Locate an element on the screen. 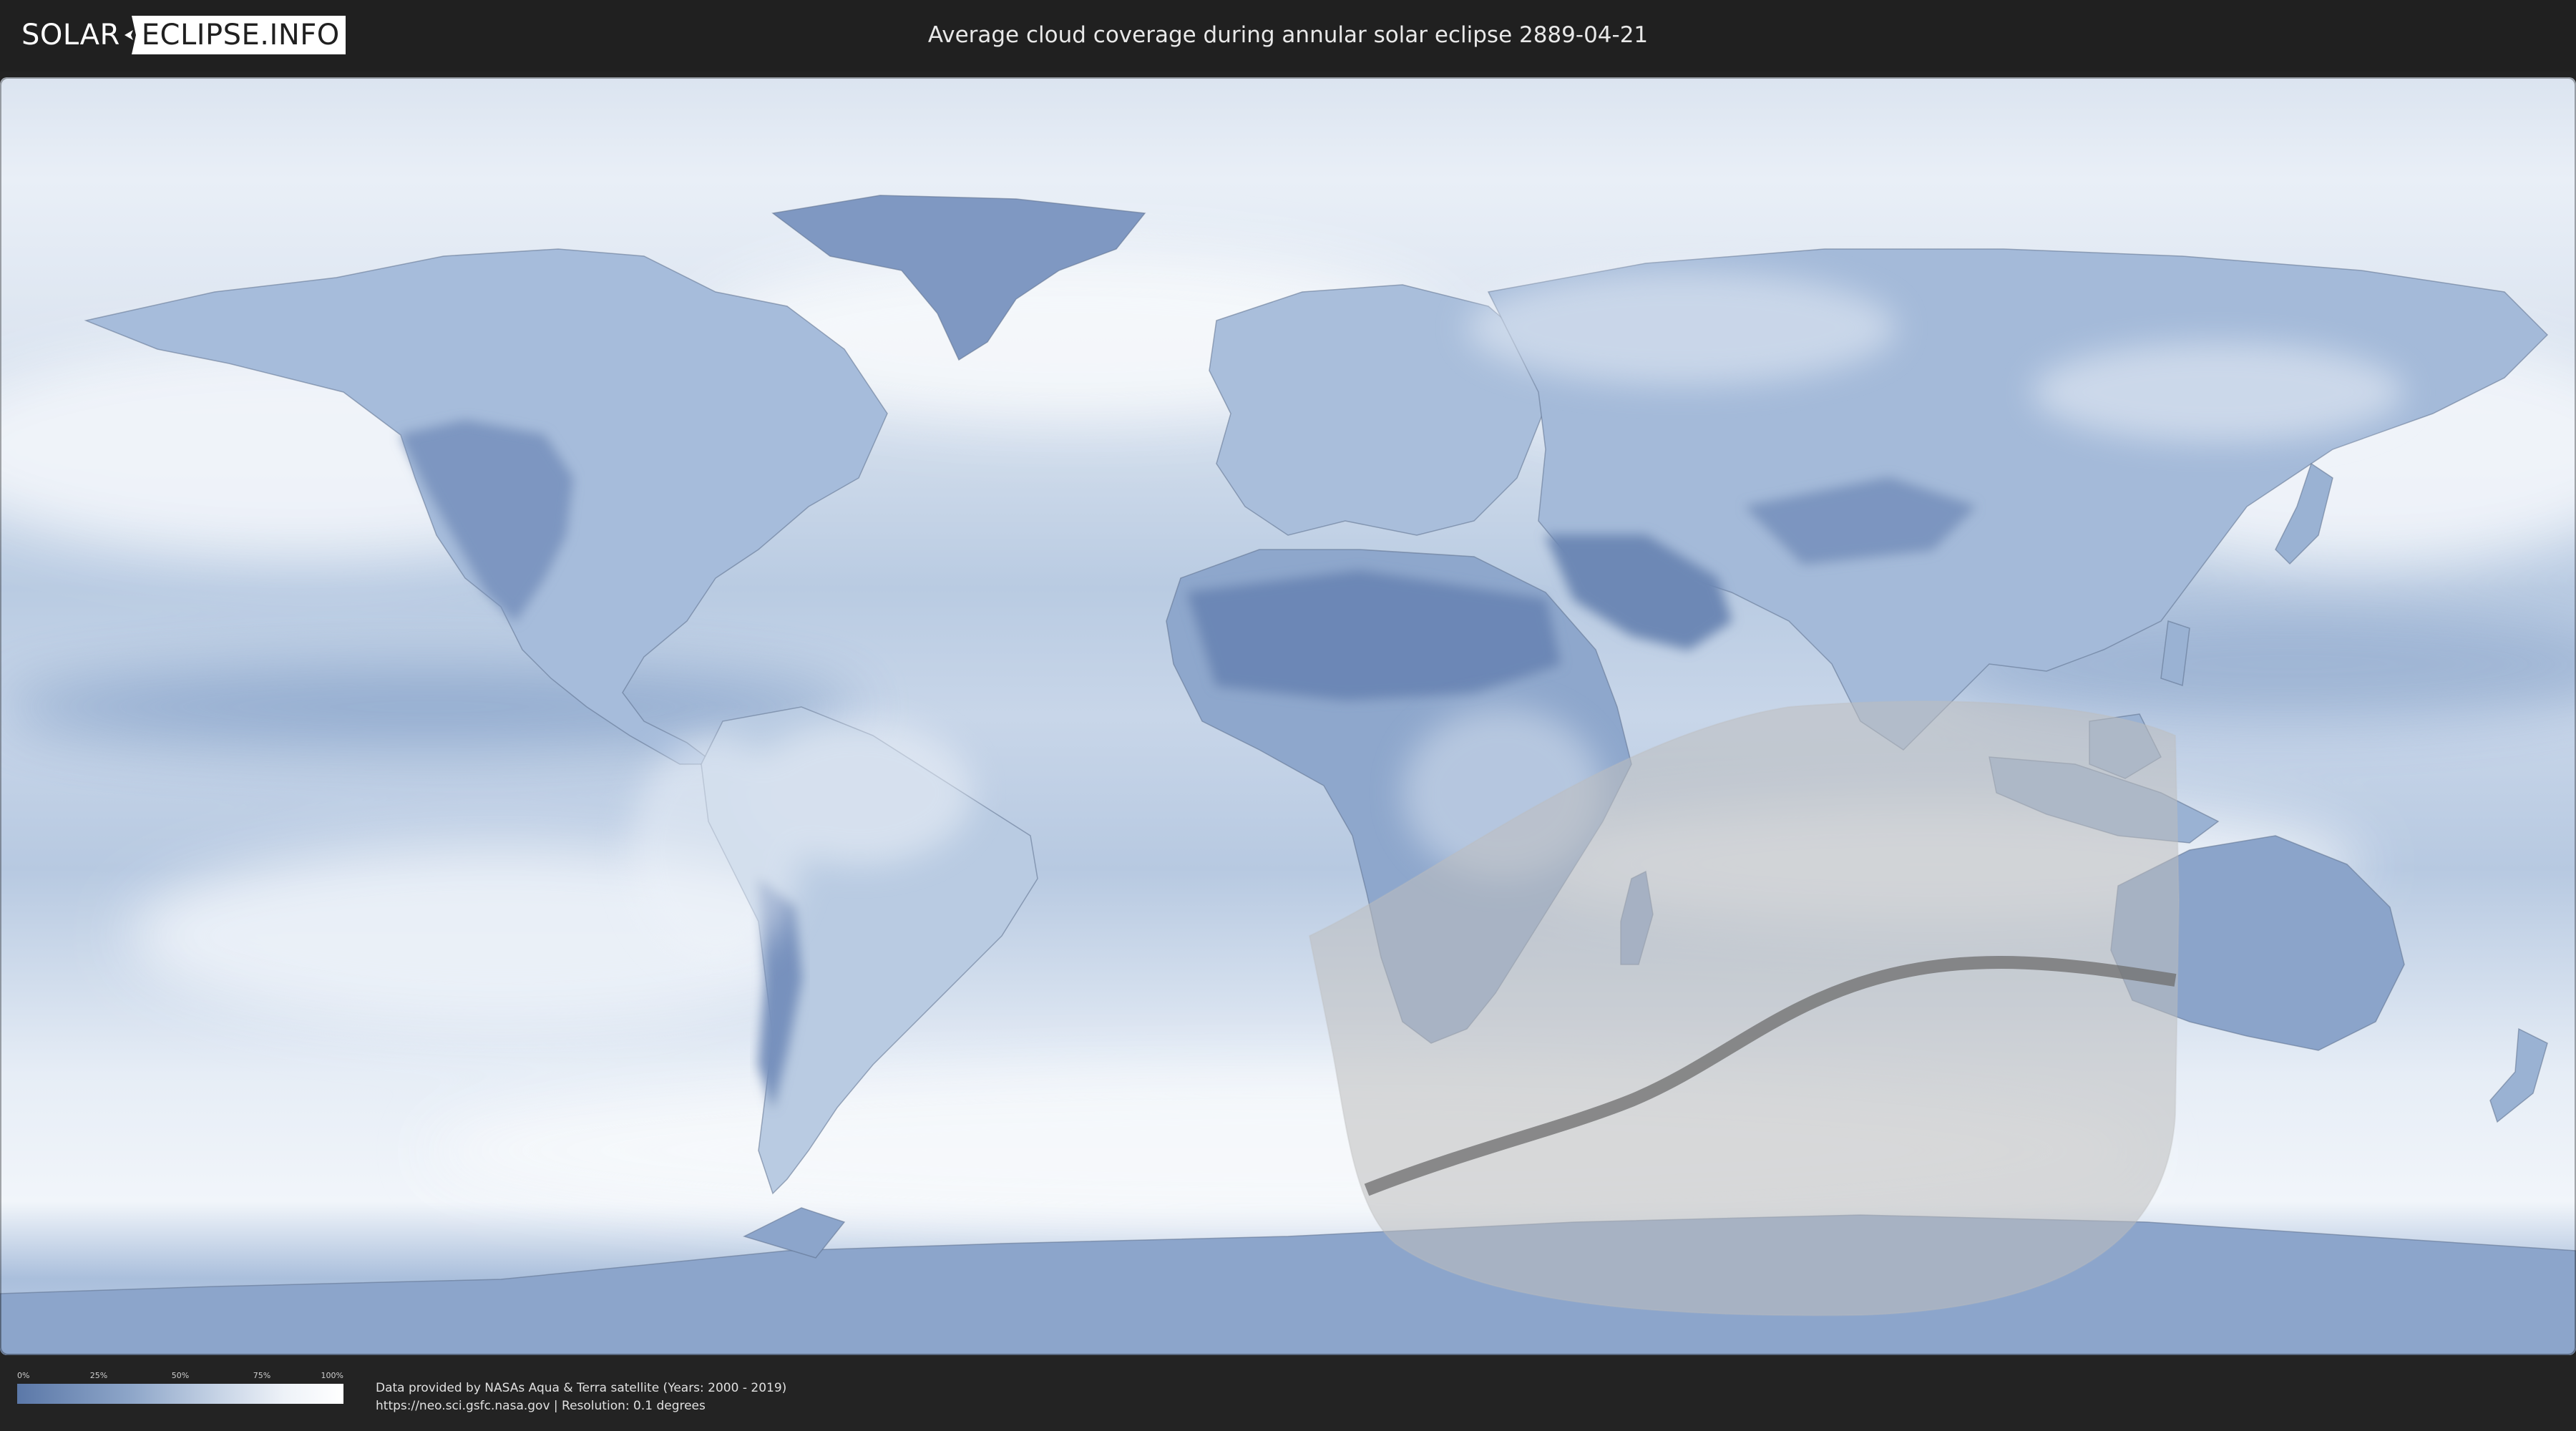  cloud-coverage-legend: 0% 25% 50% 75% 100% is located at coordinates (180, 1392).